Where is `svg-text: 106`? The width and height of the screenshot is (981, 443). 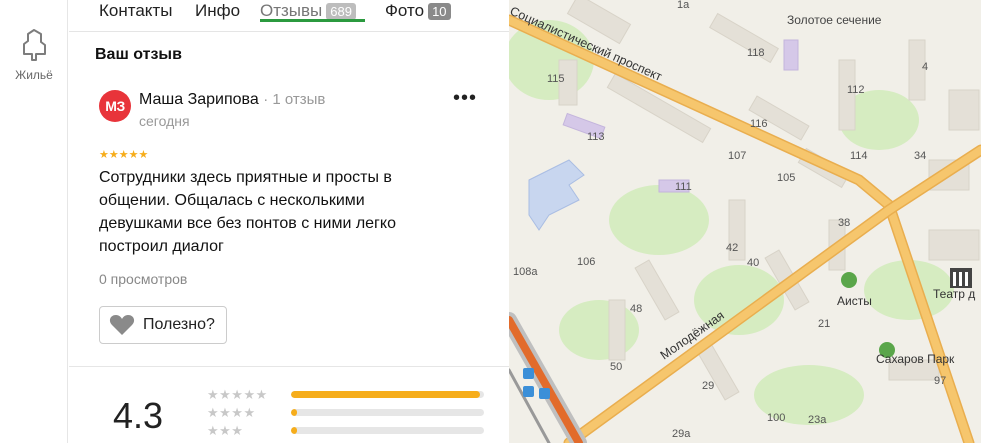
svg-text: 106 is located at coordinates (586, 262).